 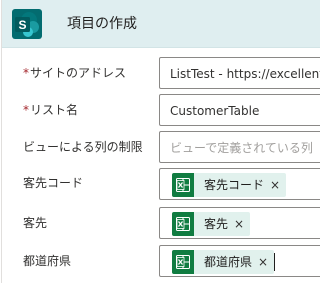 What do you see at coordinates (234, 185) in the screenshot?
I see `customer-code-token-label: 客先コード` at bounding box center [234, 185].